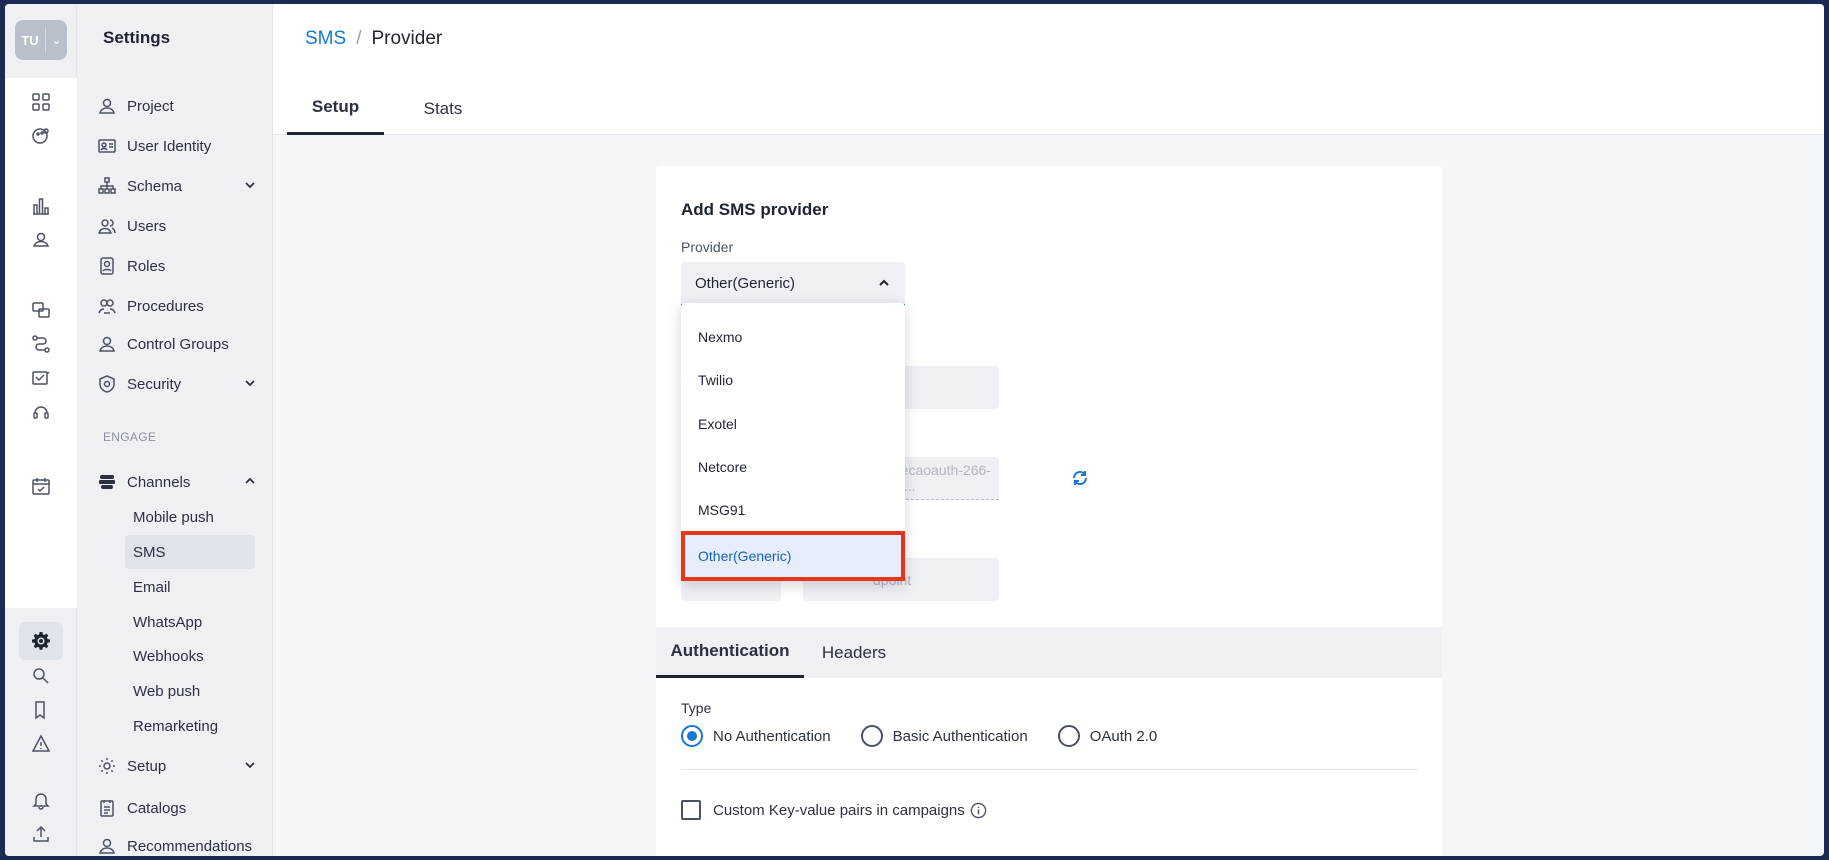 The height and width of the screenshot is (860, 1829). Describe the element at coordinates (56, 40) in the screenshot. I see `chevron-down-icon: ⌄` at that location.